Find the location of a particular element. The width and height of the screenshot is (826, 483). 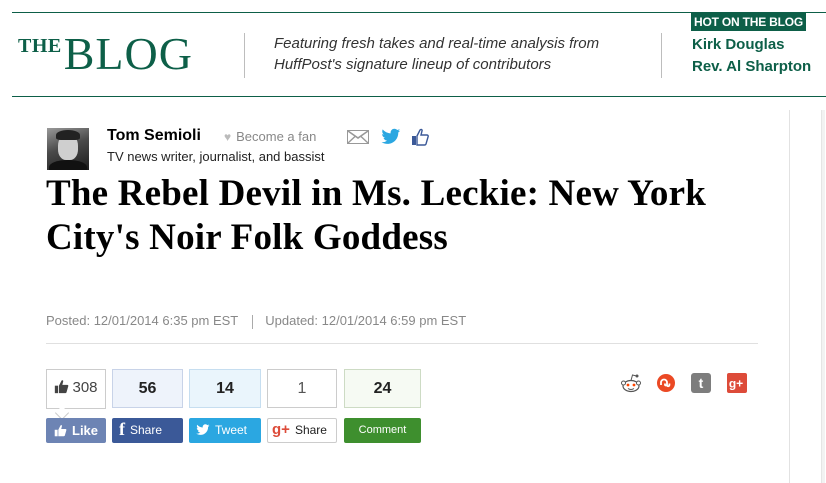

become-fan-label: Become a fan is located at coordinates (276, 136).